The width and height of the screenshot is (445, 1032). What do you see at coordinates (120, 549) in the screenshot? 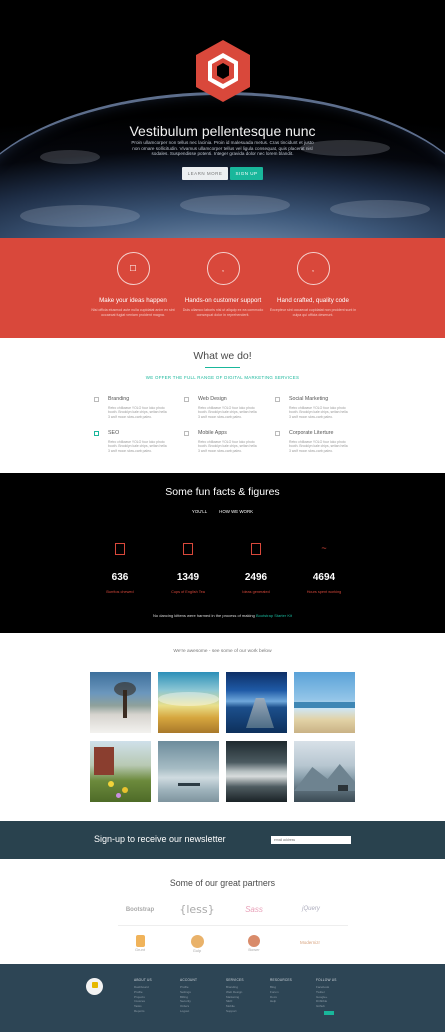
I see `hamburger-icon` at bounding box center [120, 549].